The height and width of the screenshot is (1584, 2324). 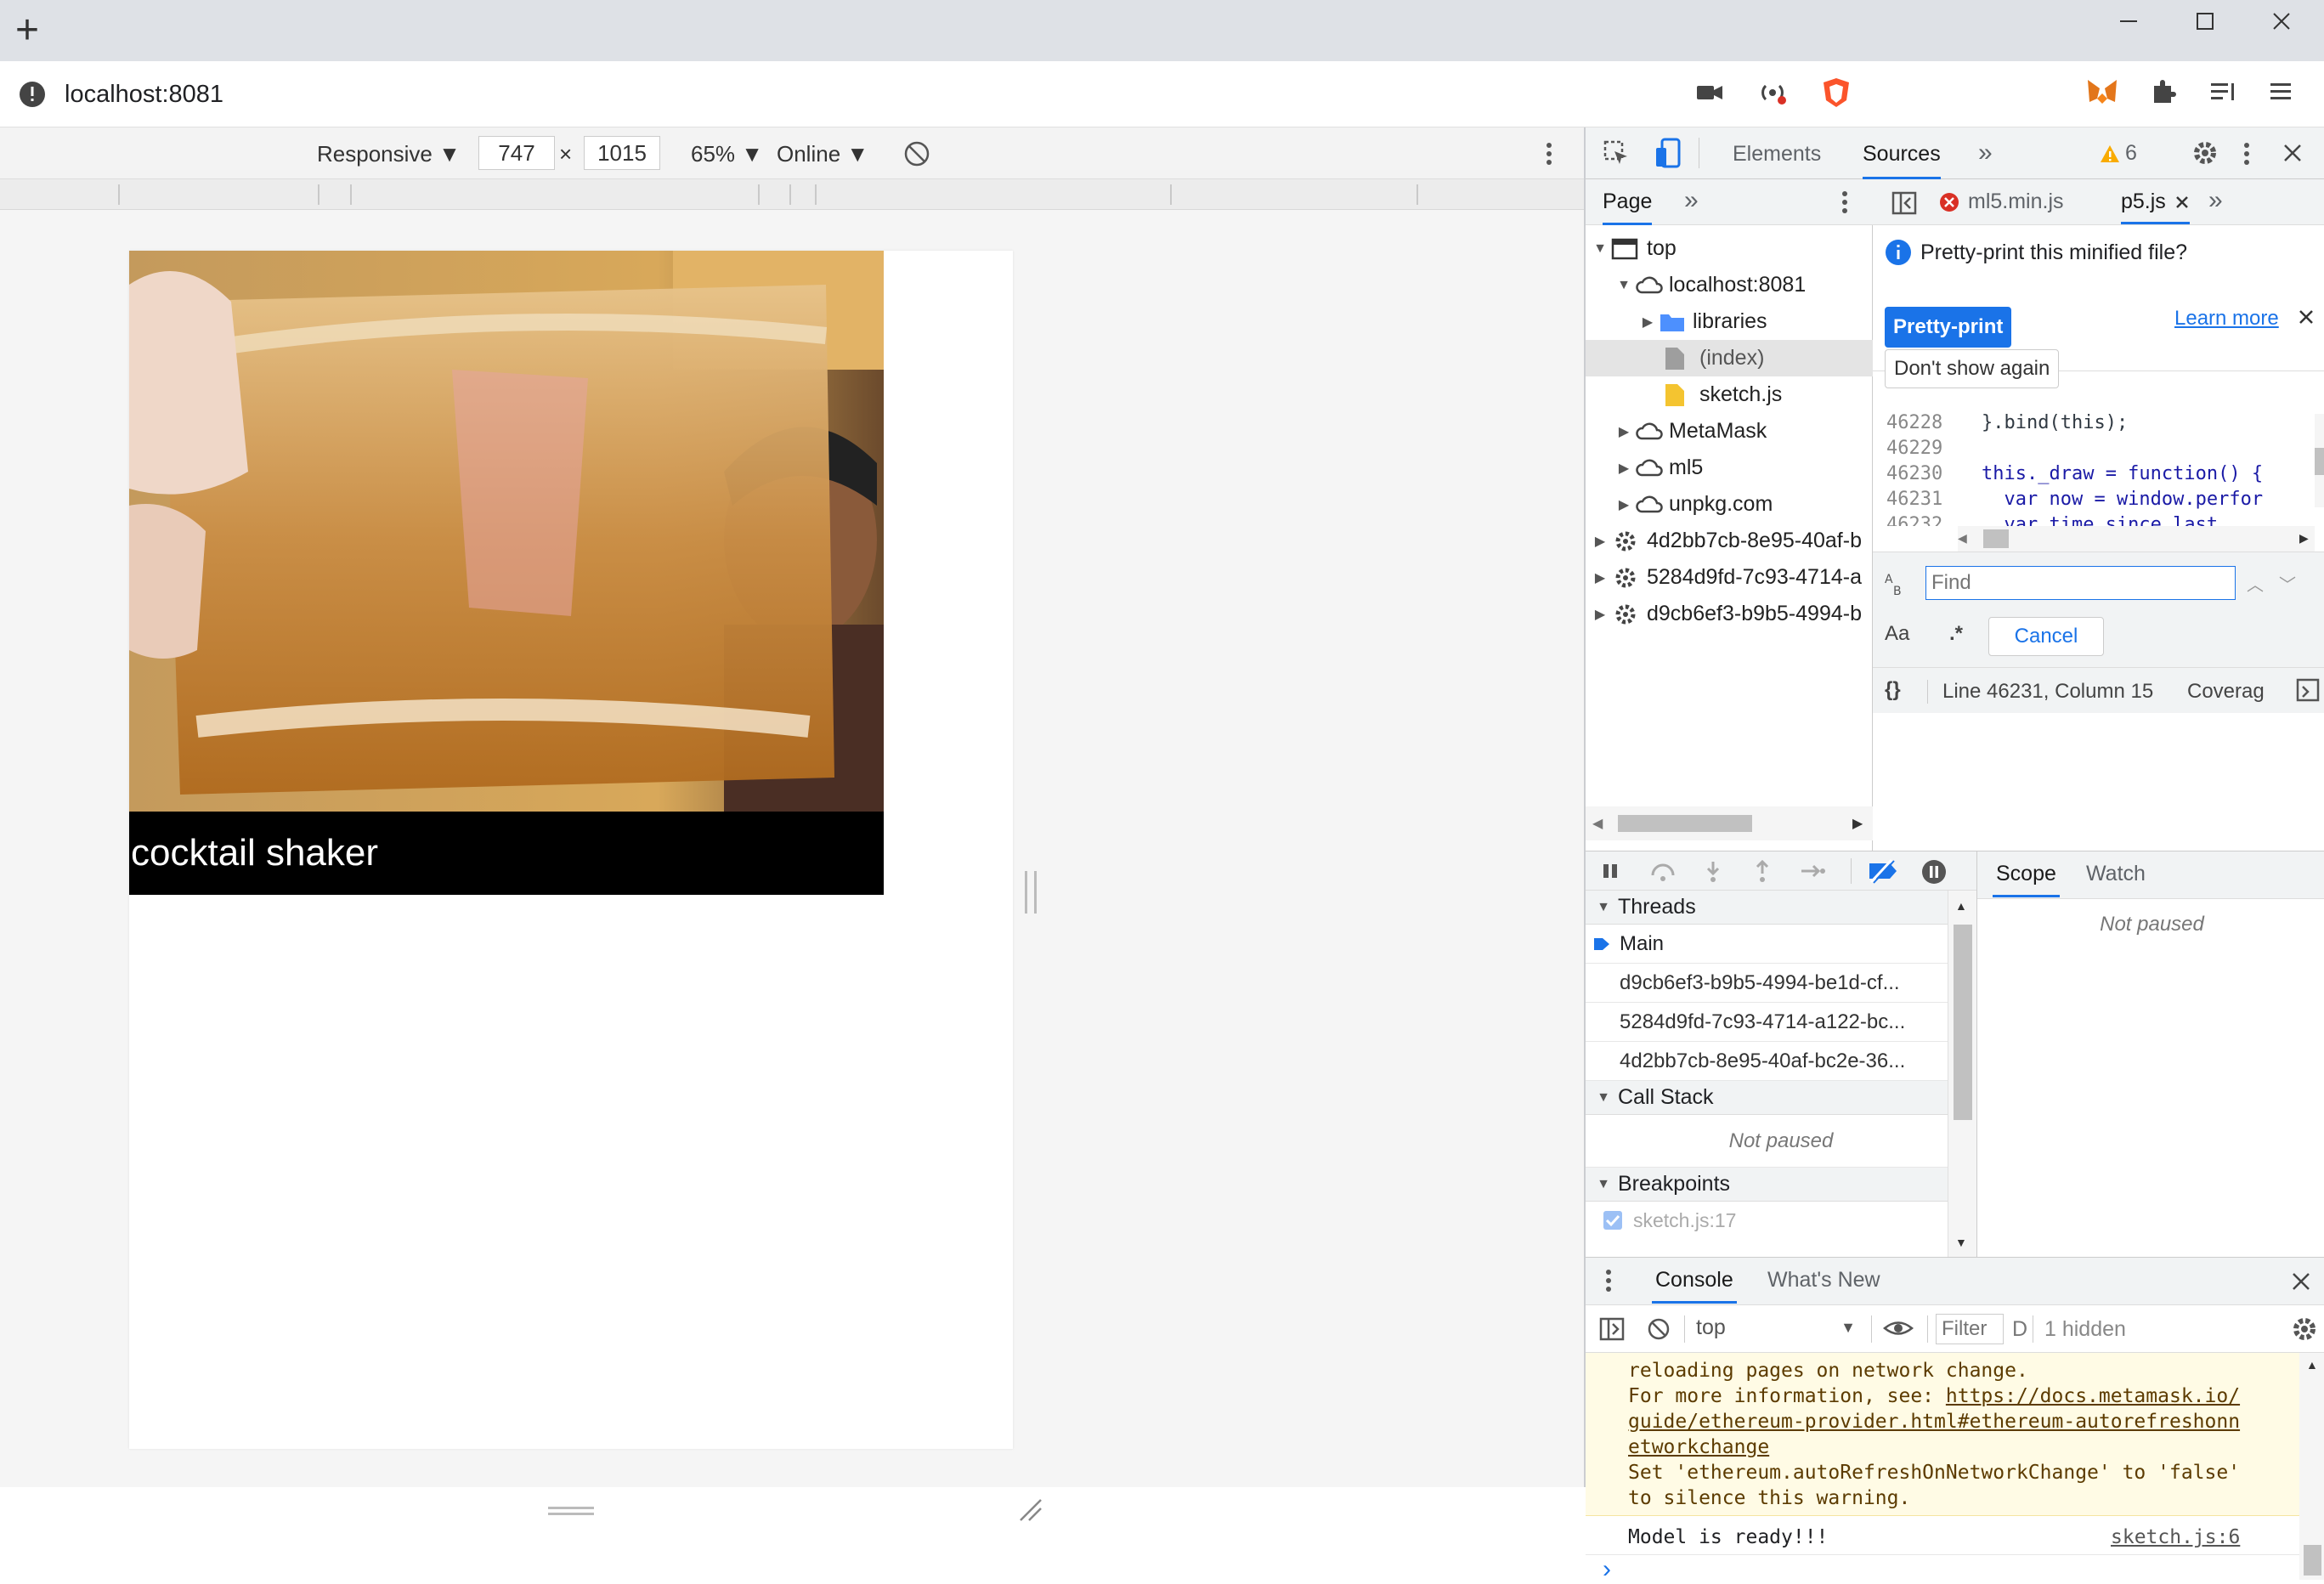 I want to click on brave-shield-icon, so click(x=1836, y=92).